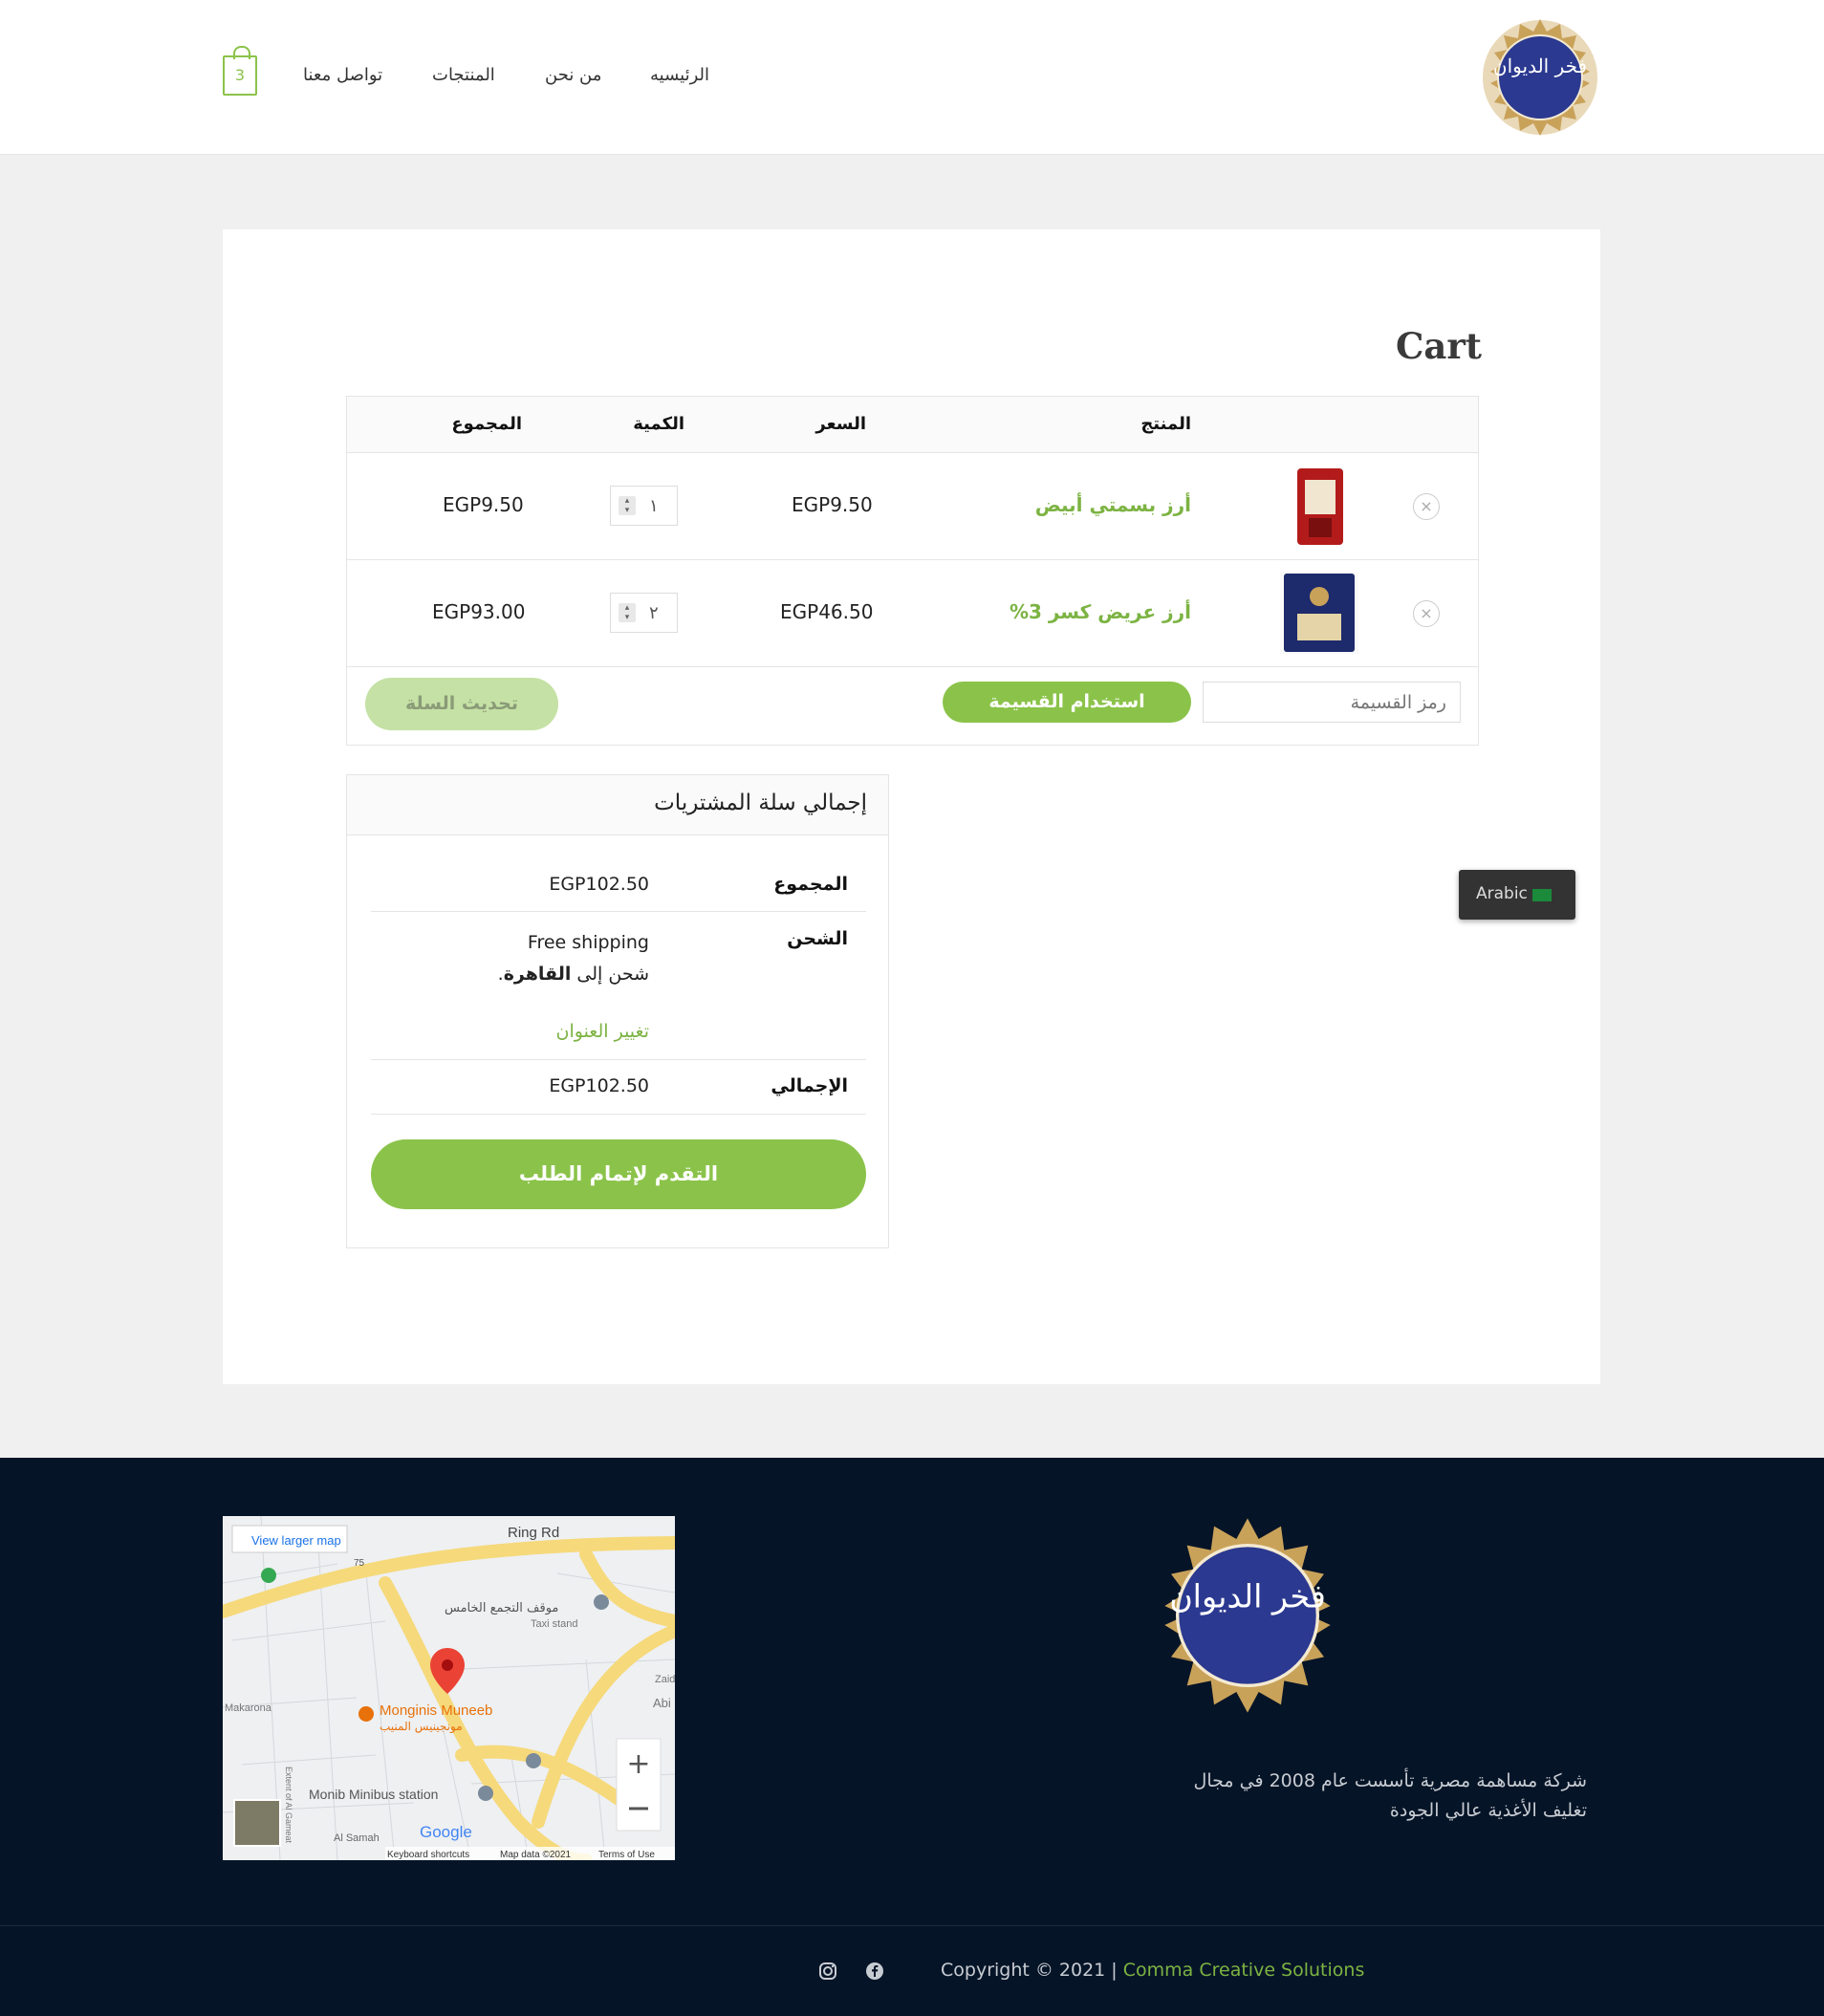 The image size is (1824, 2016). I want to click on table-header: المنتج السعر الكمية المجموع, so click(912, 425).